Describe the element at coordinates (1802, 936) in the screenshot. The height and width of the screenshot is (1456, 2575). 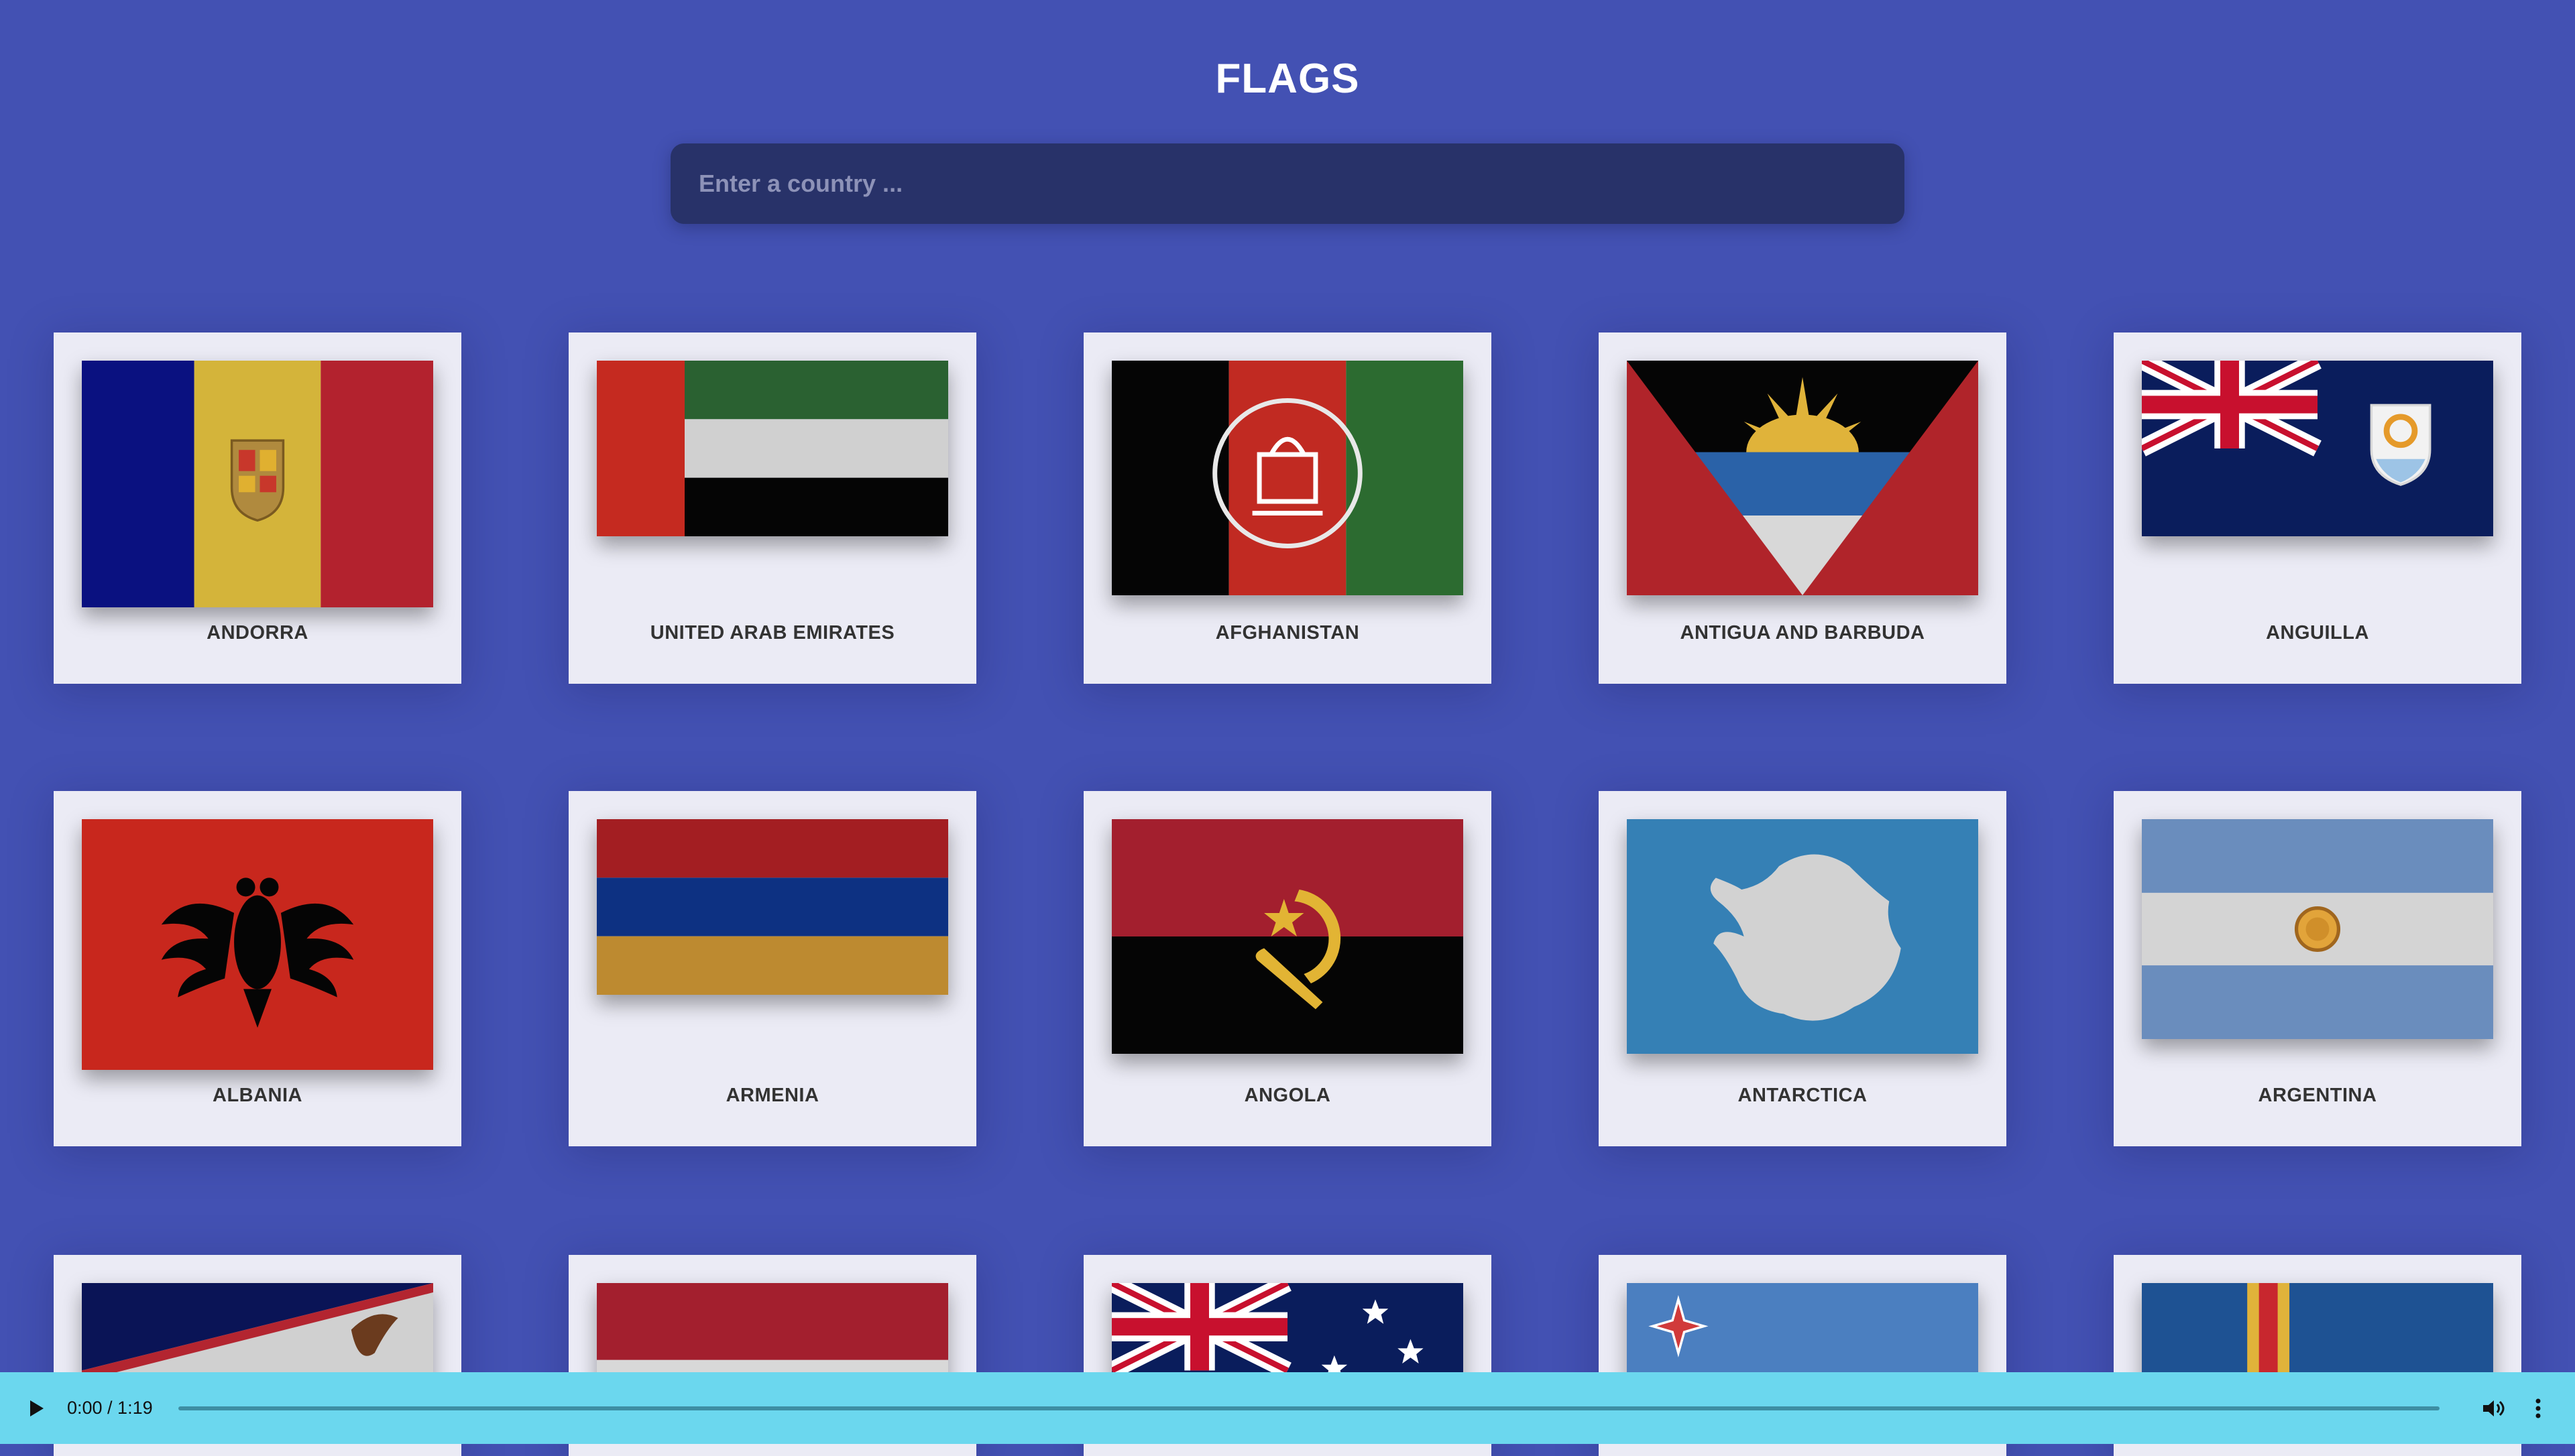
I see `antarctica-flag` at that location.